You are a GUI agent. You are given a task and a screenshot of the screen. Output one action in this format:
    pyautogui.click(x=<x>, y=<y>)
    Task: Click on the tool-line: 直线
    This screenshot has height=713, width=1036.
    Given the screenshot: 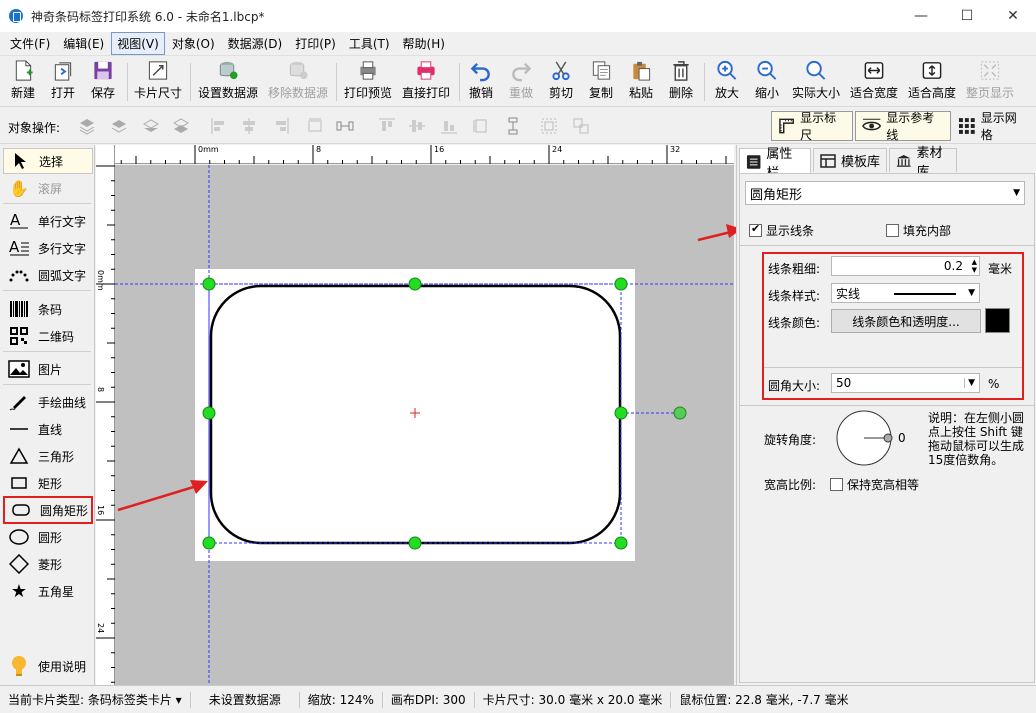 What is the action you would take?
    pyautogui.click(x=48, y=429)
    